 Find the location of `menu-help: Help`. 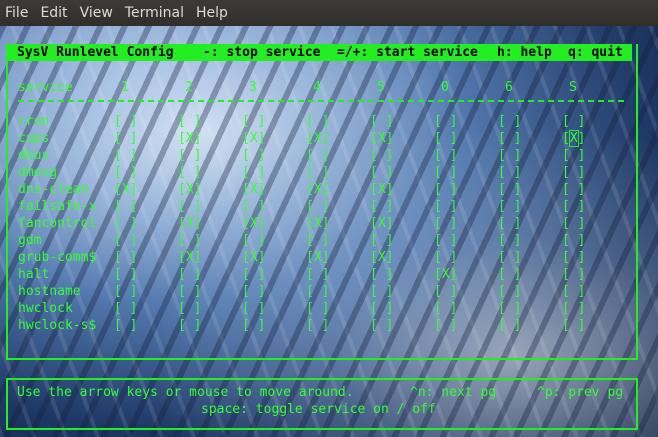

menu-help: Help is located at coordinates (212, 13).